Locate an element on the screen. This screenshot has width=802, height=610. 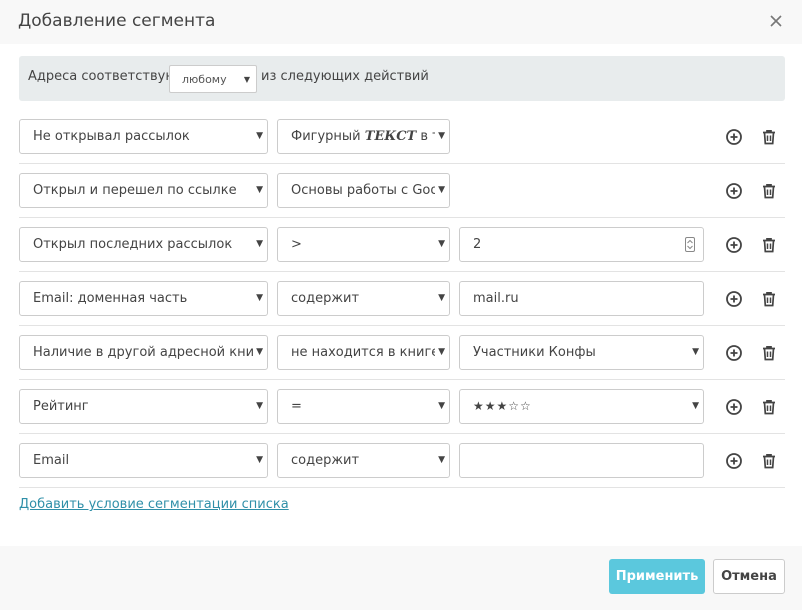
add-condition-link: Добавить условие сегментации списка is located at coordinates (154, 504).